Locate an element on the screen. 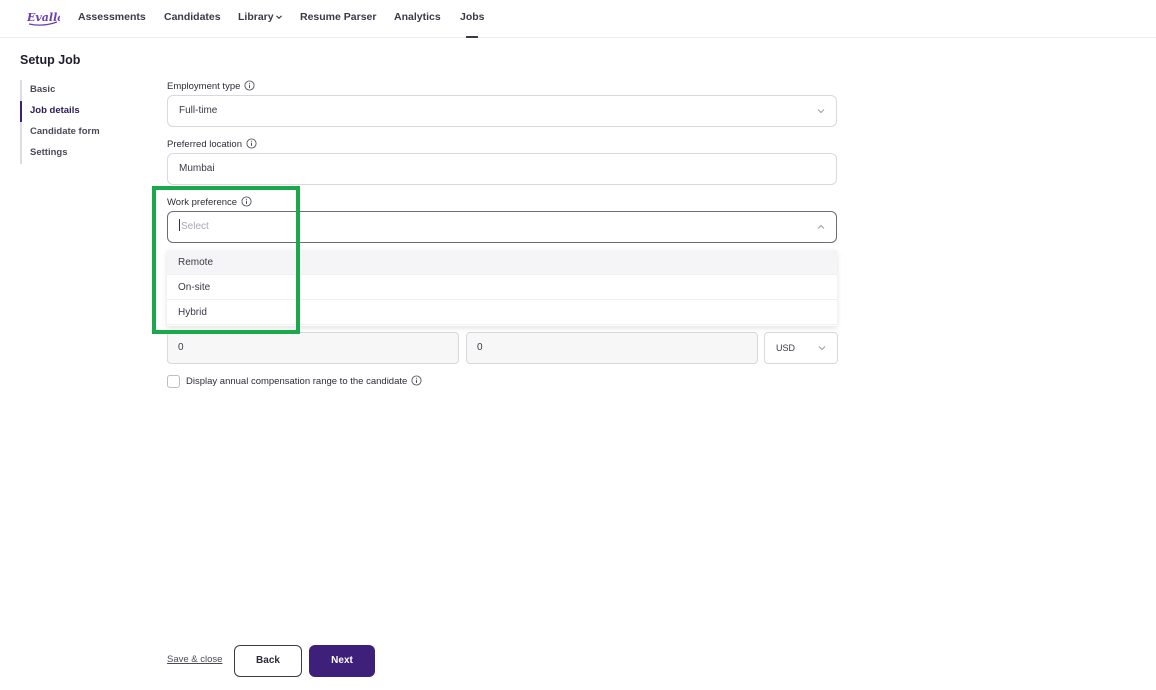  preferred-location-value: Mumbai is located at coordinates (197, 168).